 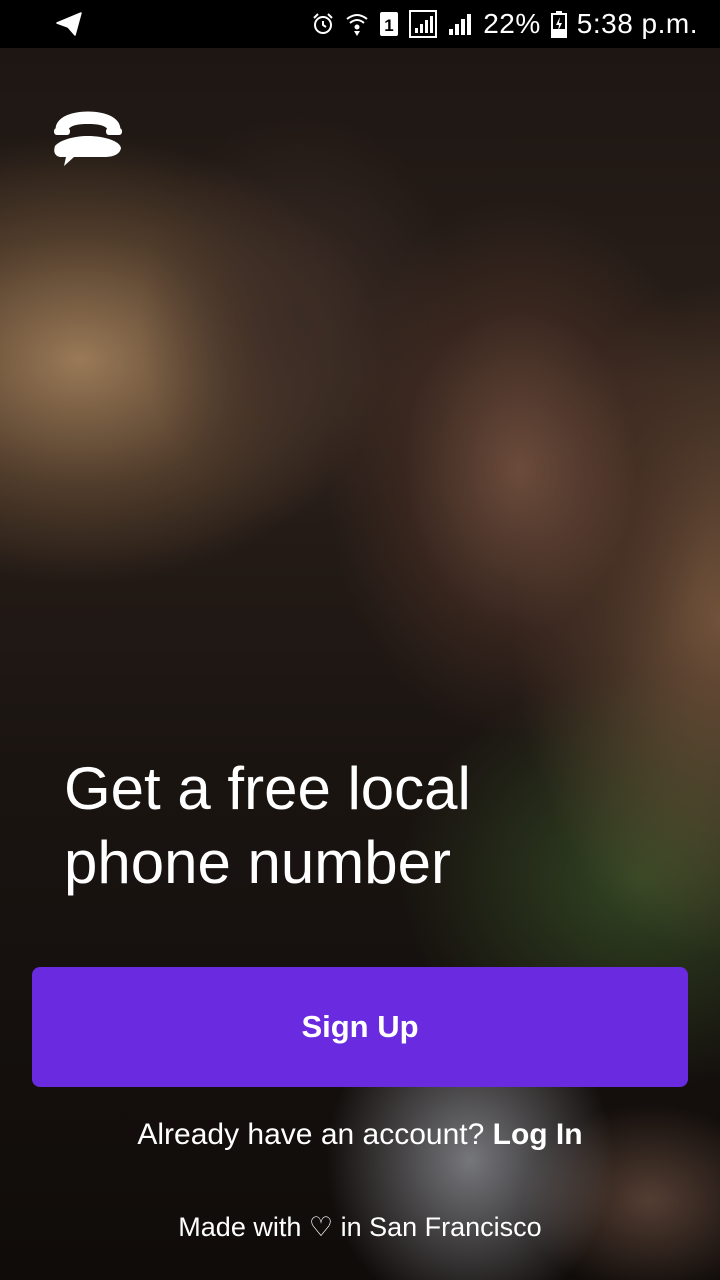 What do you see at coordinates (441, 1227) in the screenshot?
I see `made-with-suffix: in San Francisco` at bounding box center [441, 1227].